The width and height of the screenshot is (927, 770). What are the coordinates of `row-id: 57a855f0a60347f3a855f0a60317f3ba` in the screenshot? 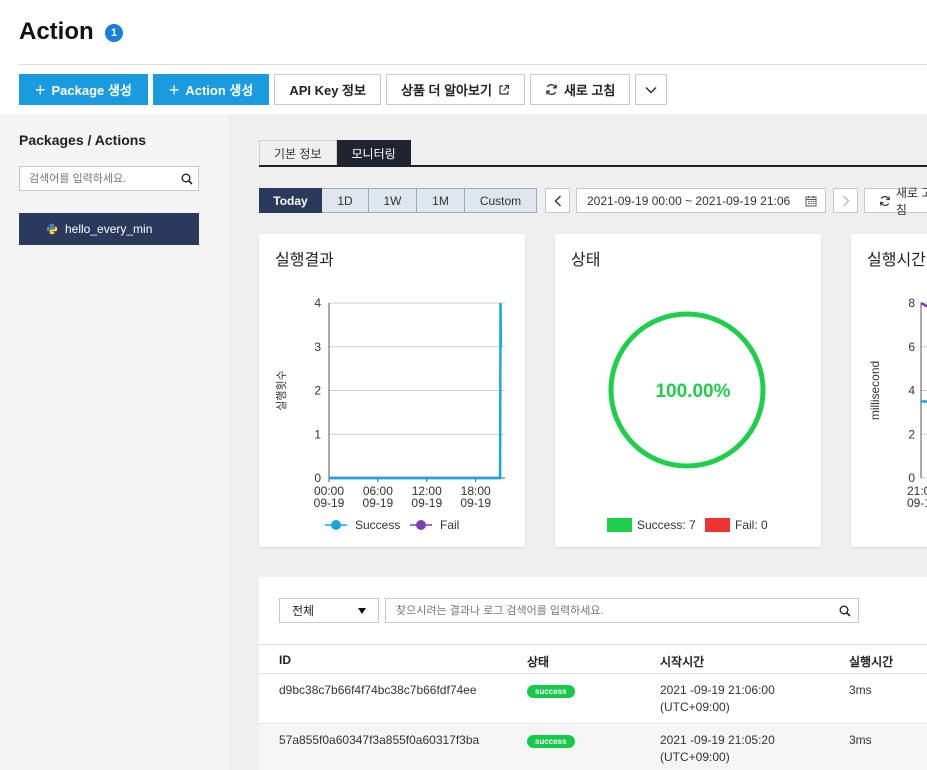 It's located at (379, 740).